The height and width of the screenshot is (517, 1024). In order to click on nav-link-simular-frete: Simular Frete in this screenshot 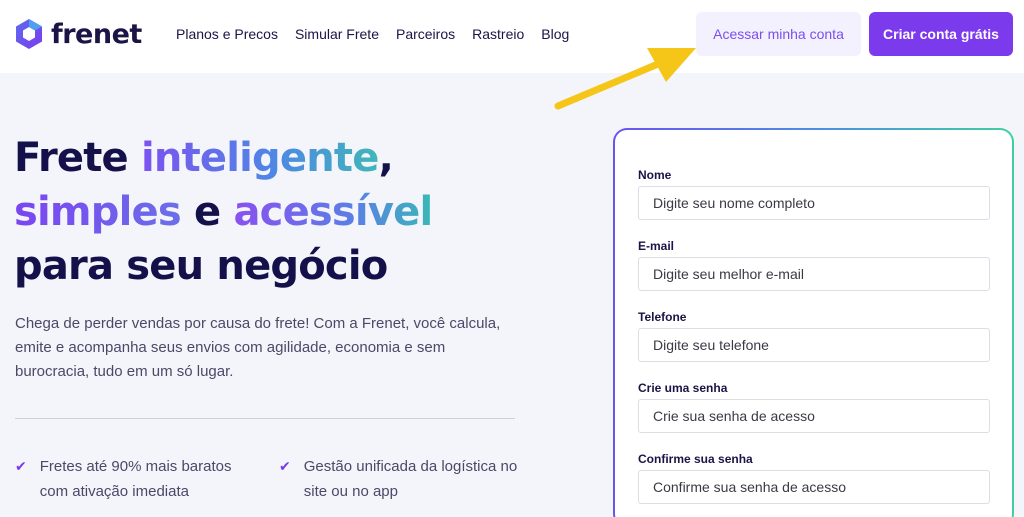, I will do `click(337, 34)`.